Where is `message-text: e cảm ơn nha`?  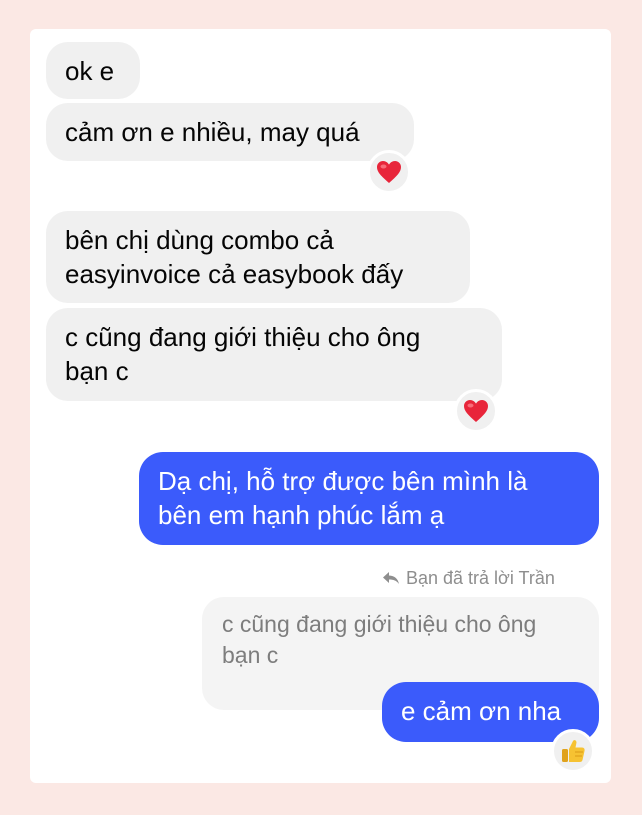
message-text: e cảm ơn nha is located at coordinates (481, 711).